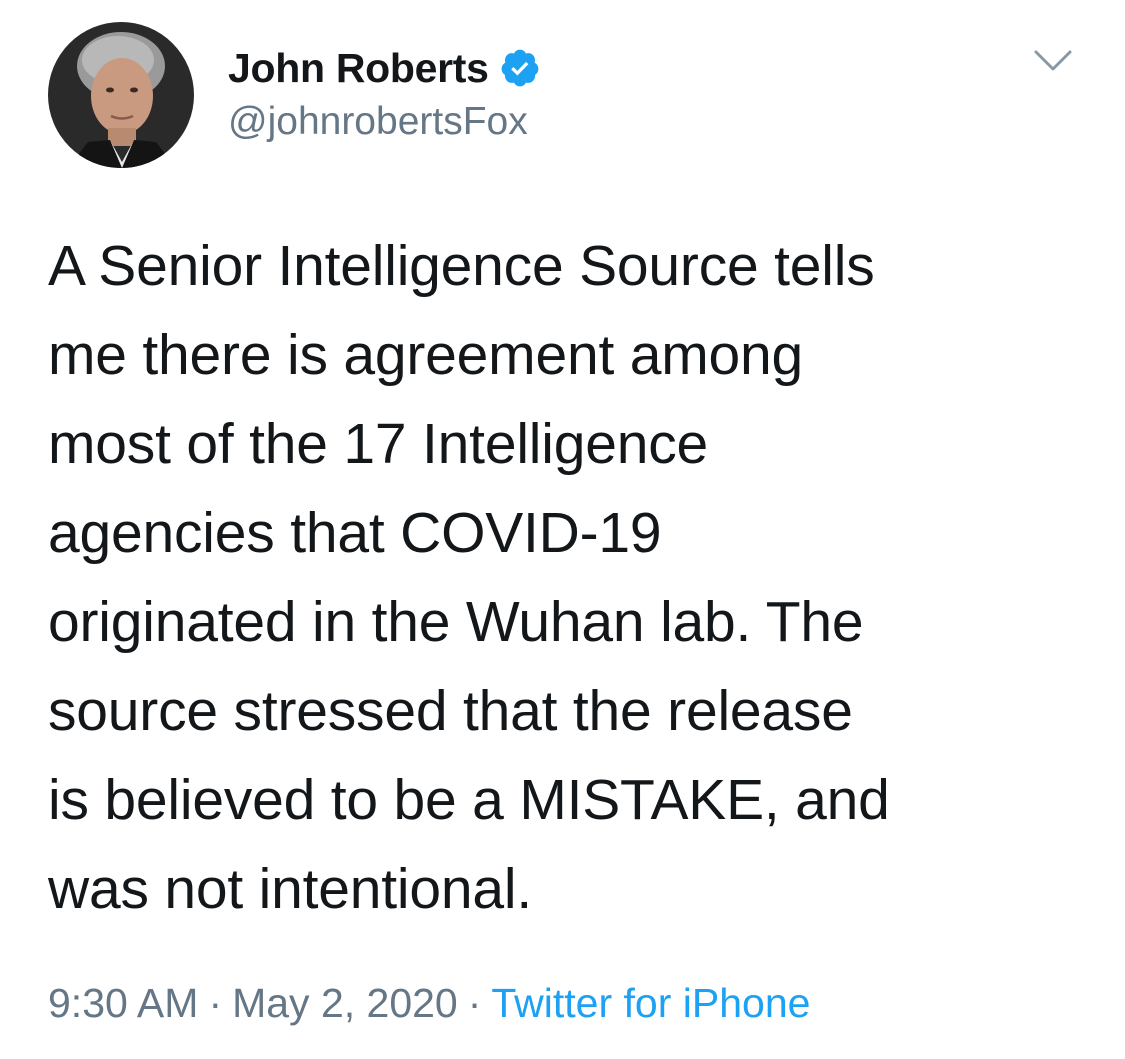  I want to click on tweet-metadata: 9:30 AM · May 2, 2020 · Twitter for iPhone, so click(429, 1003).